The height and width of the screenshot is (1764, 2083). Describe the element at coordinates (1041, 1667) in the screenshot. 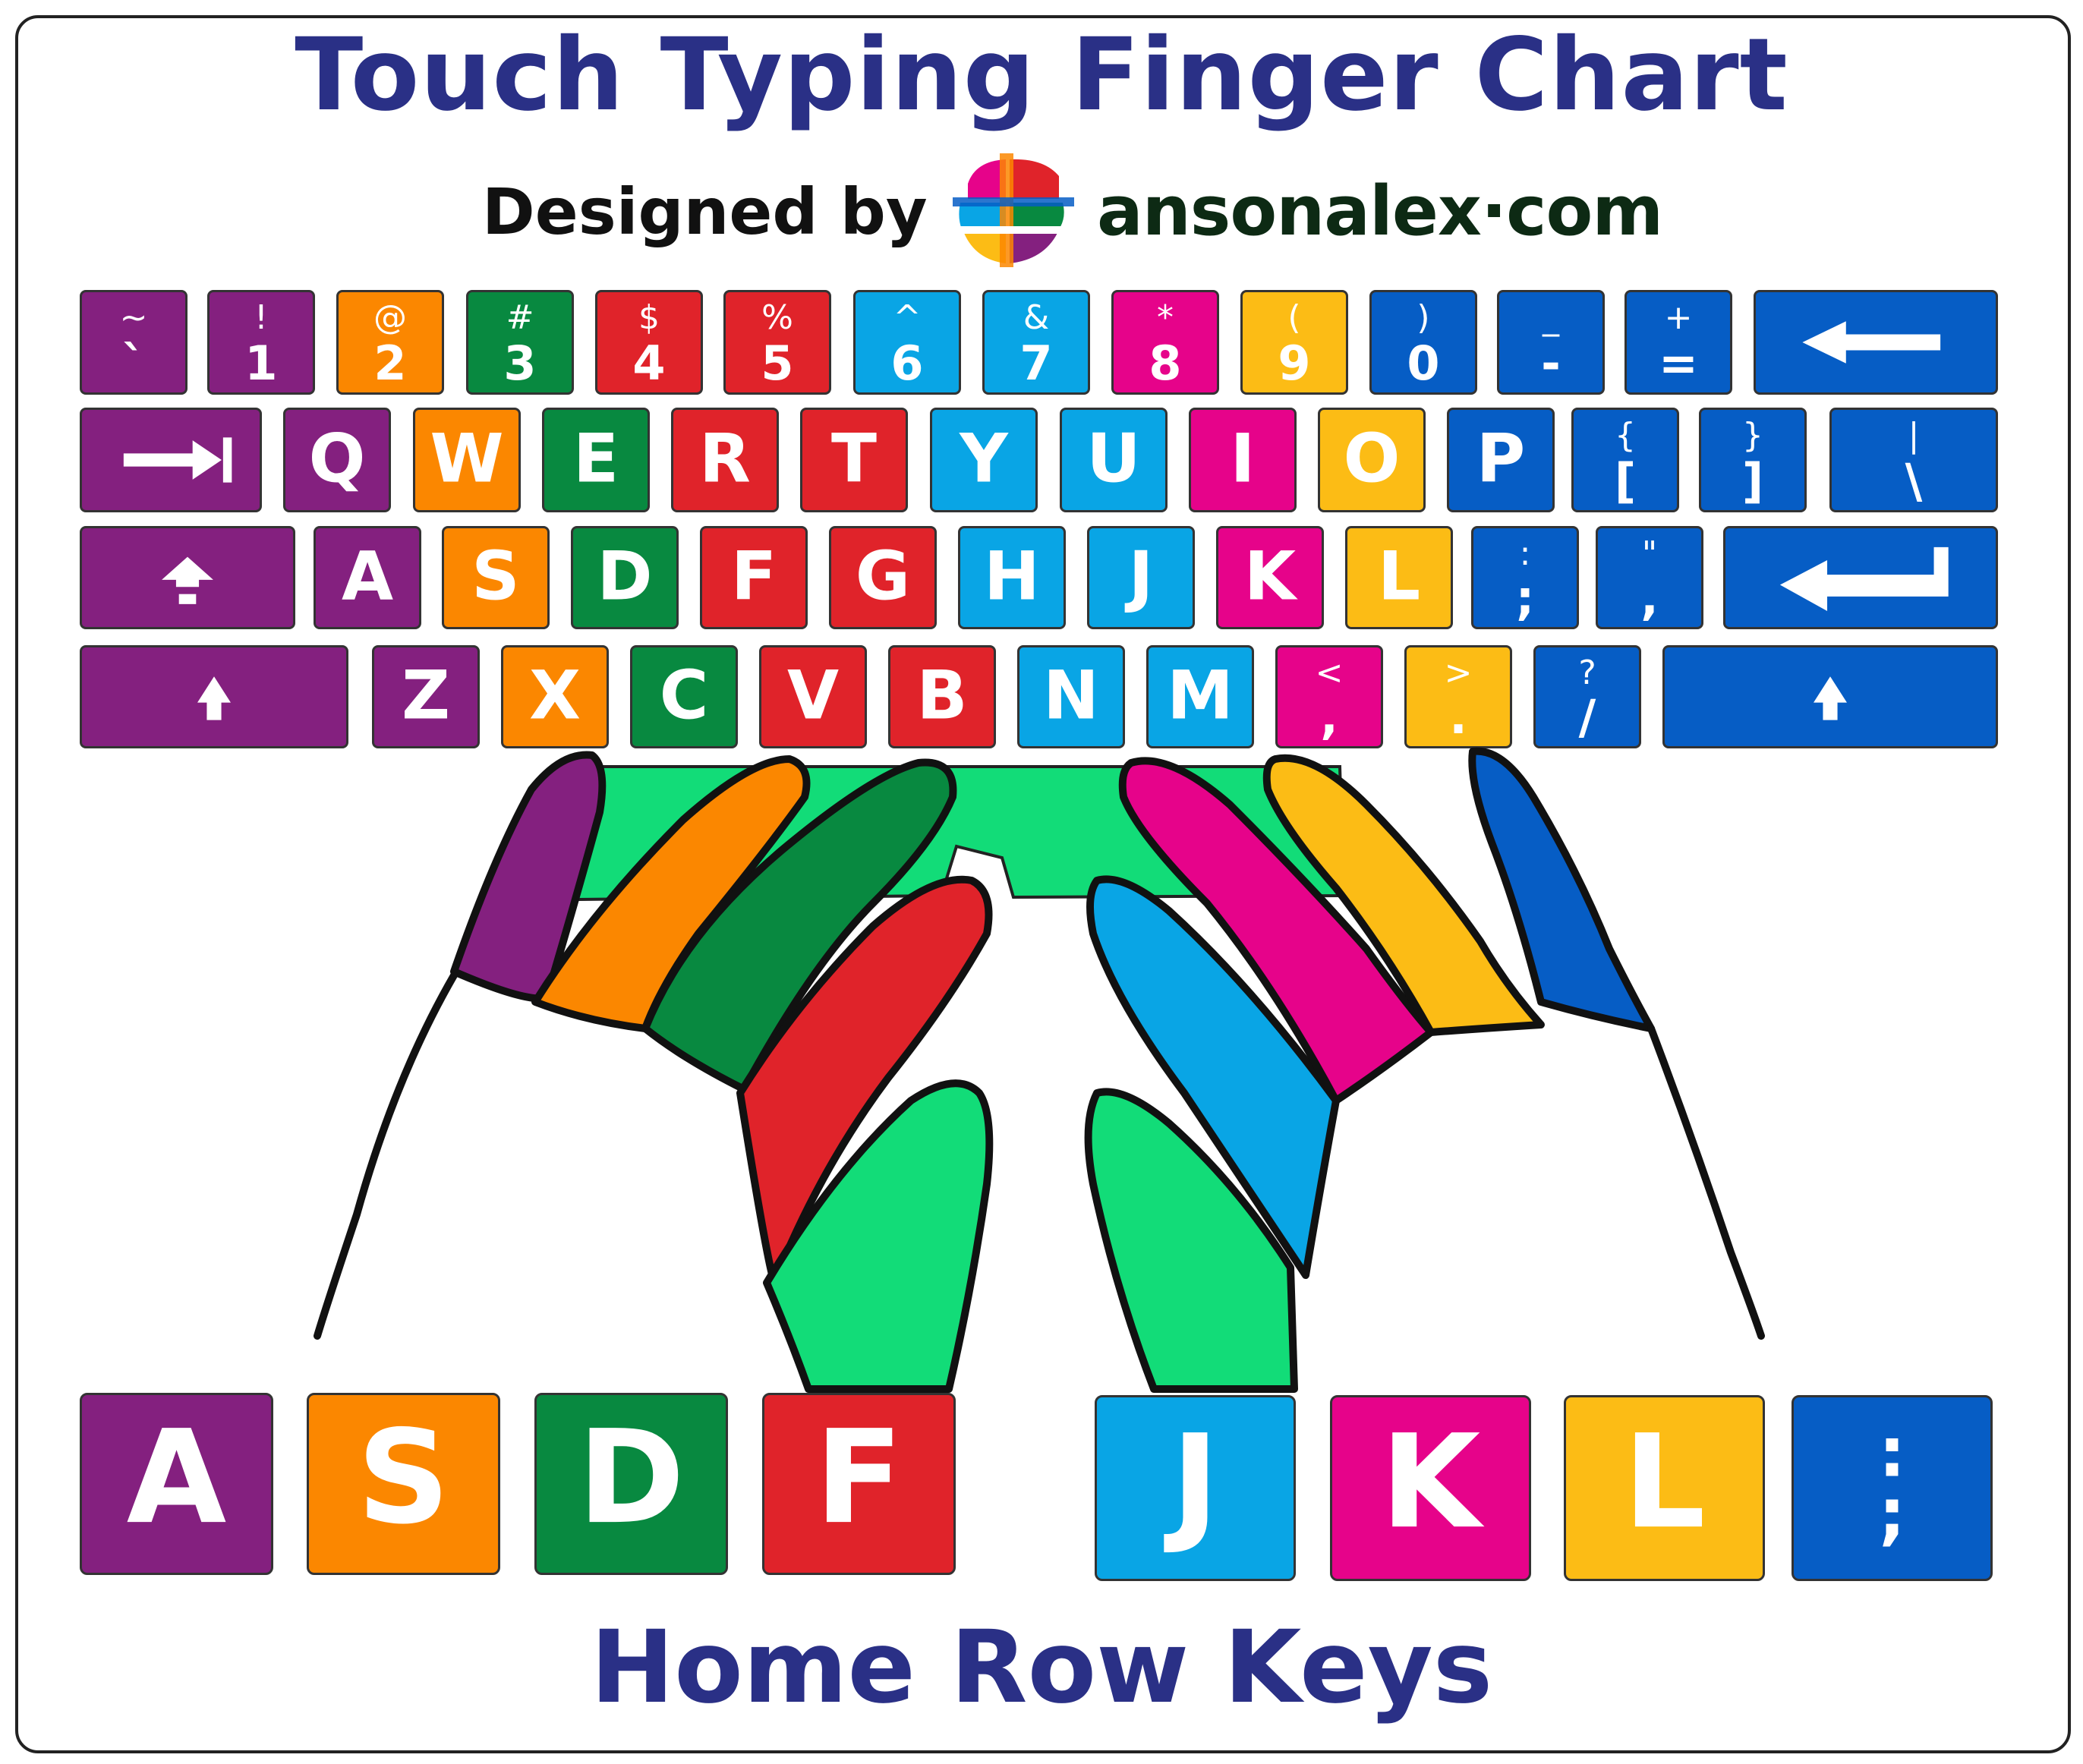

I see `footer-title: Home Row Keys` at that location.